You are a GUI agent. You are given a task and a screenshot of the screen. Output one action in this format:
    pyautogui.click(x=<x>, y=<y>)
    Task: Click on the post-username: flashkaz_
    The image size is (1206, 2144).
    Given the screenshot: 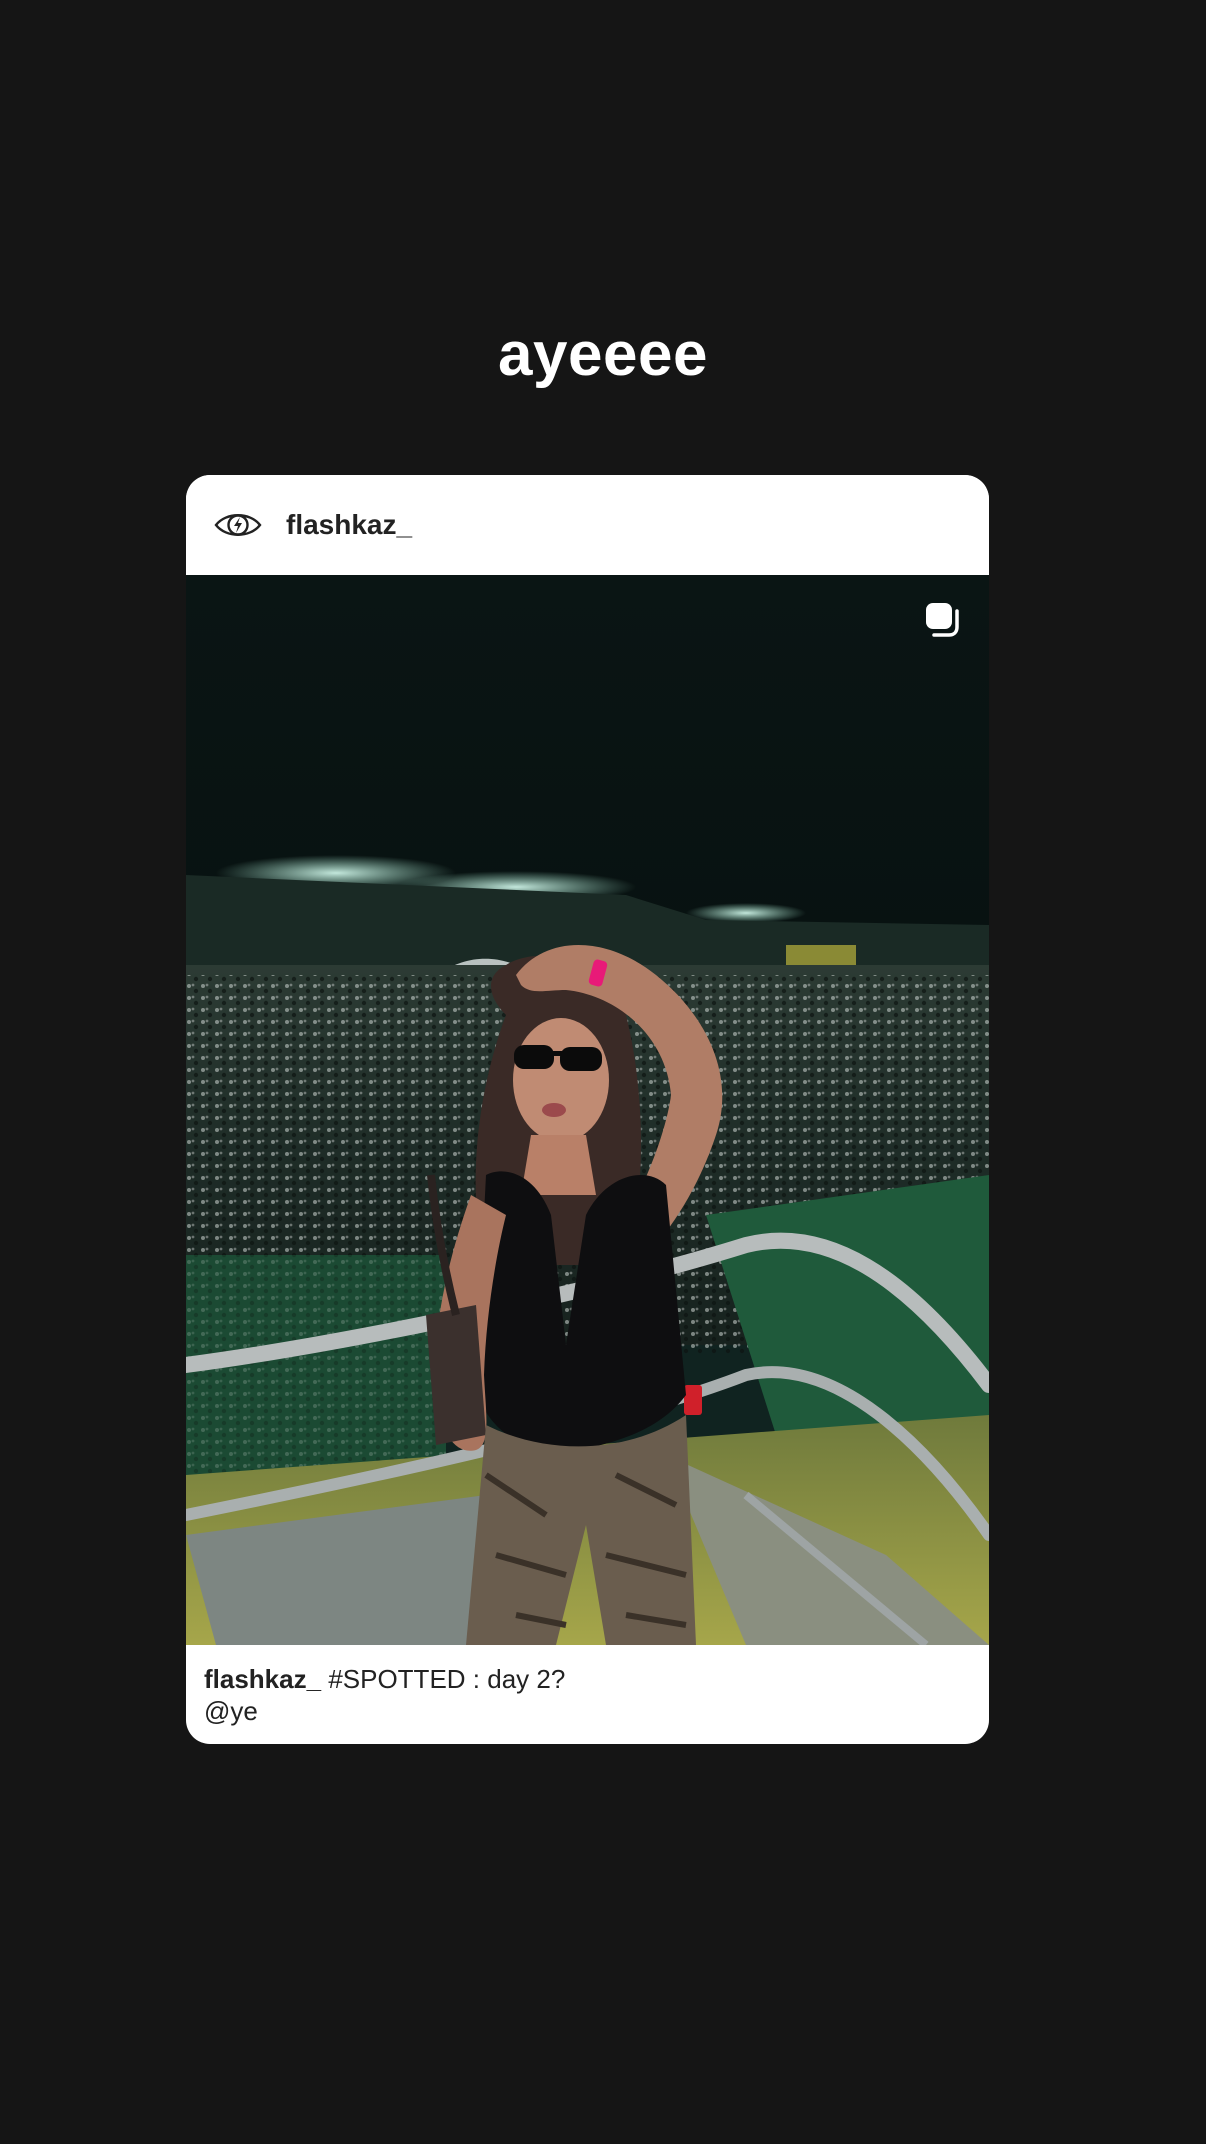 What is the action you would take?
    pyautogui.click(x=349, y=525)
    